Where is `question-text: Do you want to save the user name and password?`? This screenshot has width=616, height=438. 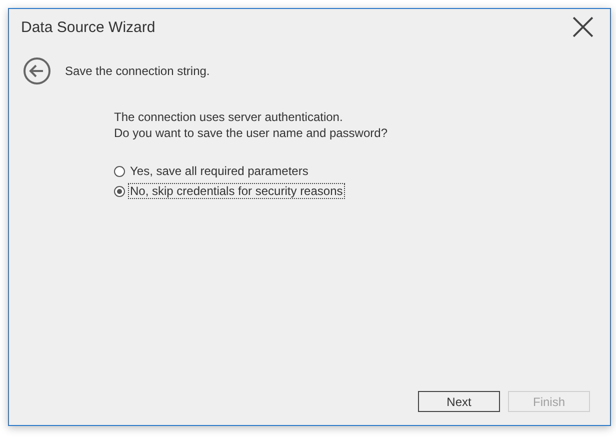 question-text: Do you want to save the user name and password? is located at coordinates (251, 133).